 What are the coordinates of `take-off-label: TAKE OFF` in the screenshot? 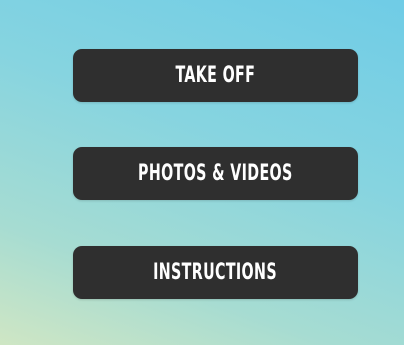 It's located at (215, 75).